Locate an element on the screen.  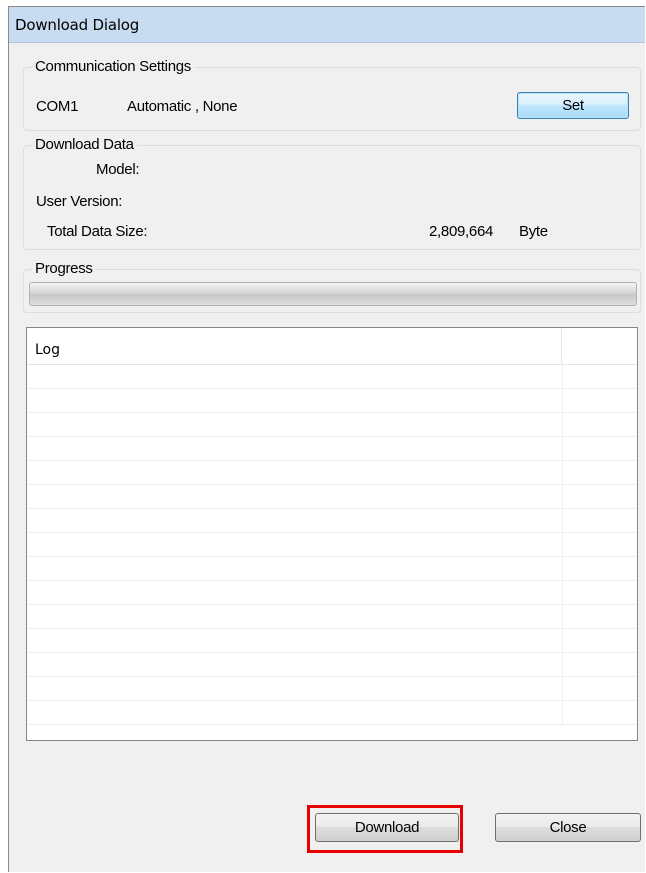
user-version-label: User Version: is located at coordinates (79, 201).